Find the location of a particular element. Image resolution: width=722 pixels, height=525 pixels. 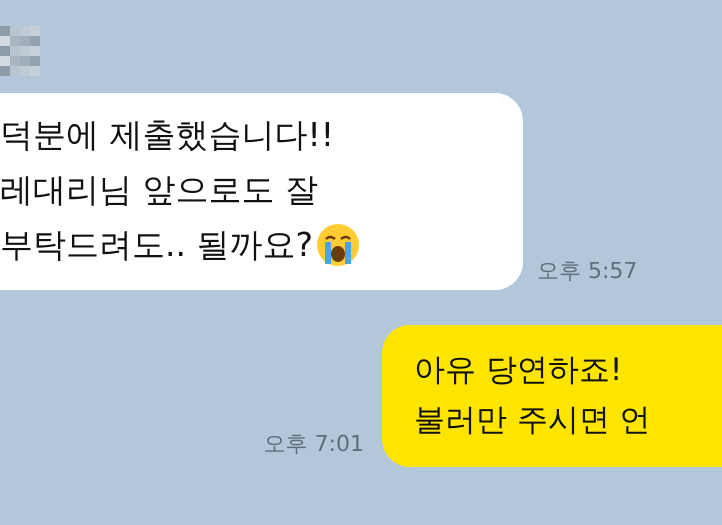

message-text: 아유 당연하죠! is located at coordinates (518, 370).